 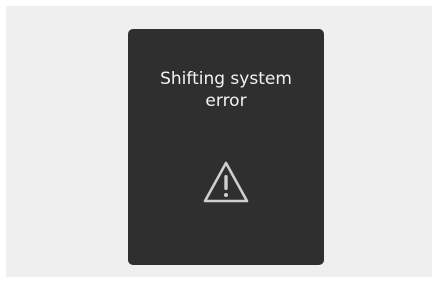 What do you see at coordinates (226, 79) in the screenshot?
I see `error-message-line-1: Shifting system` at bounding box center [226, 79].